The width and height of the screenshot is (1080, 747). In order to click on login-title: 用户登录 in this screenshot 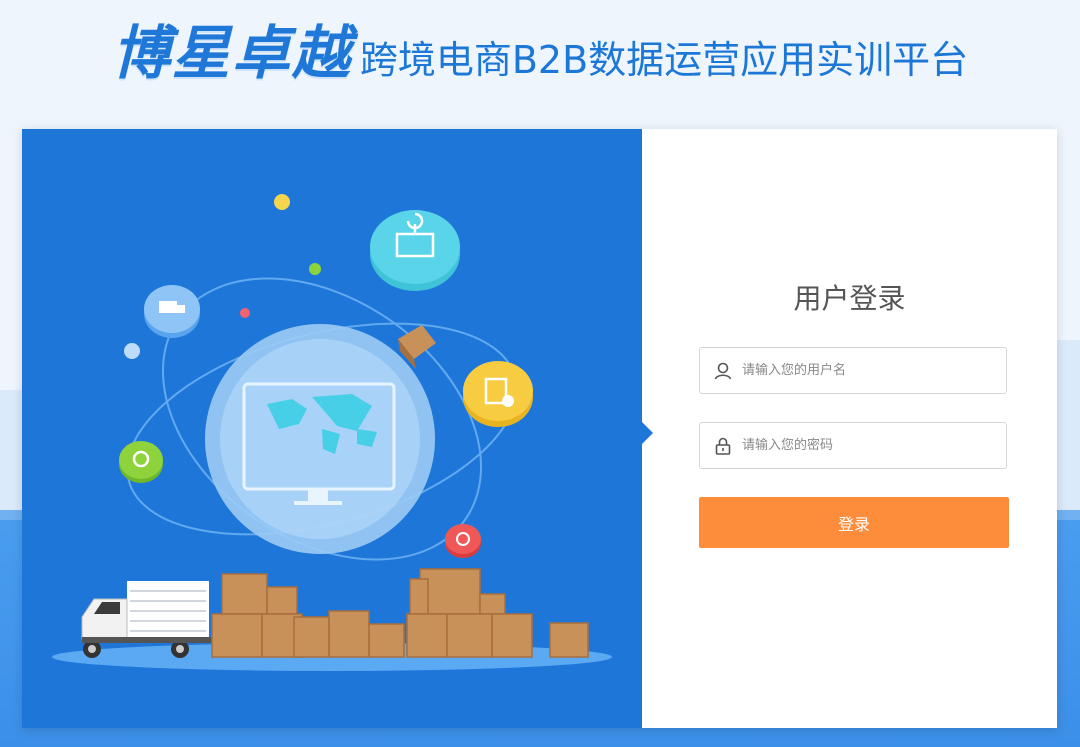, I will do `click(849, 298)`.